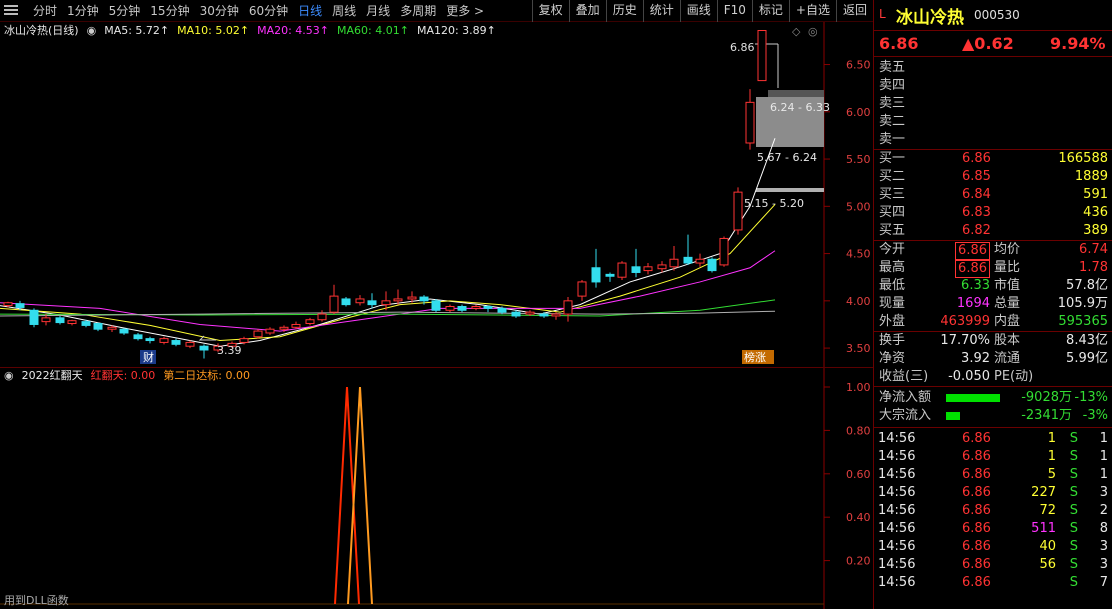 Image resolution: width=1112 pixels, height=609 pixels. I want to click on fund-value: 8.43亿, so click(1087, 340).